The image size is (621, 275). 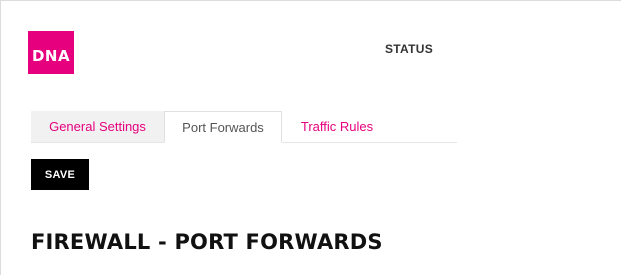 I want to click on tab-label: Traffic Rules, so click(x=337, y=126).